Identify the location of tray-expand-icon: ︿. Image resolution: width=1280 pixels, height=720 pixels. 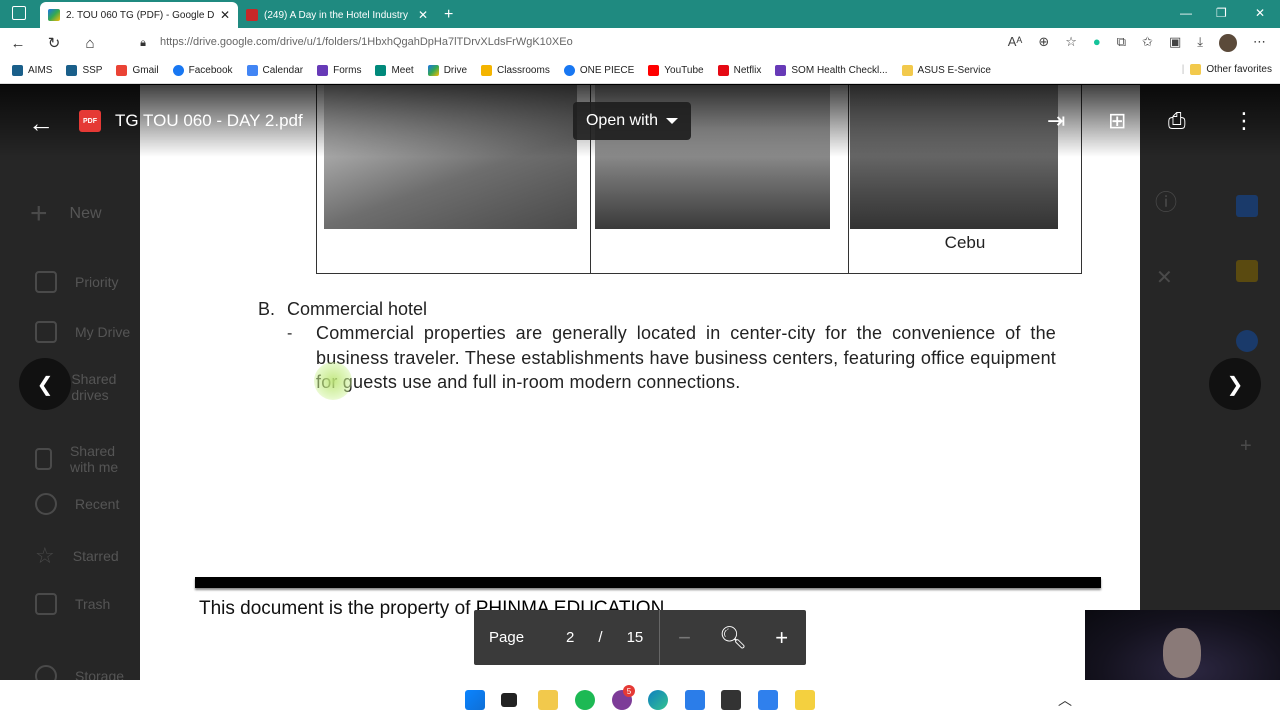
(1065, 700).